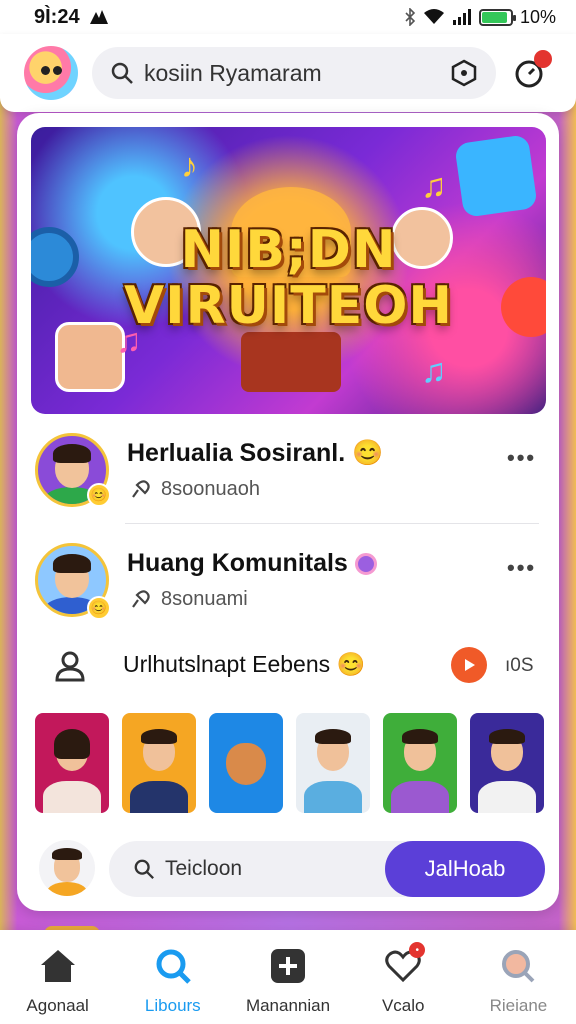 The height and width of the screenshot is (1024, 576). I want to click on nav-label: Manannian, so click(288, 1005).